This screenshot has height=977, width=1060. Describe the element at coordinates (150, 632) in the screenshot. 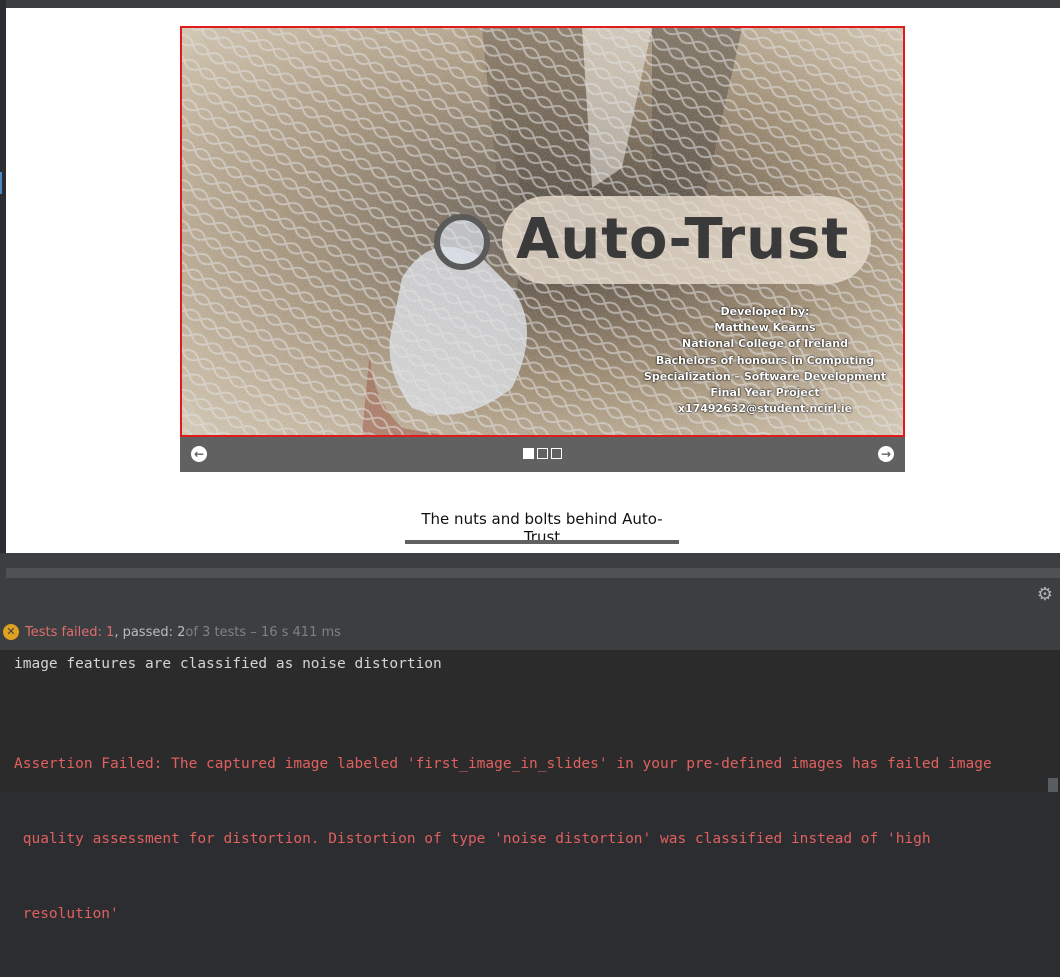

I see `tests-passed-label: , passed: 2` at that location.